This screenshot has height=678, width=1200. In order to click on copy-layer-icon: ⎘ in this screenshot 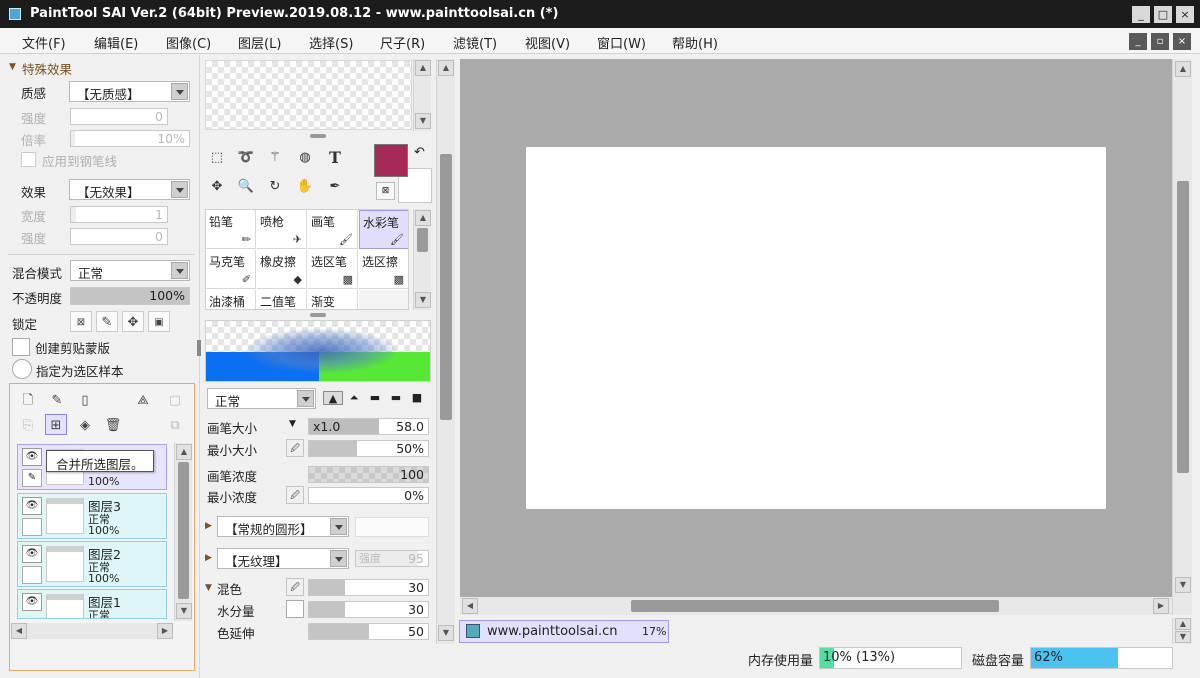, I will do `click(28, 425)`.